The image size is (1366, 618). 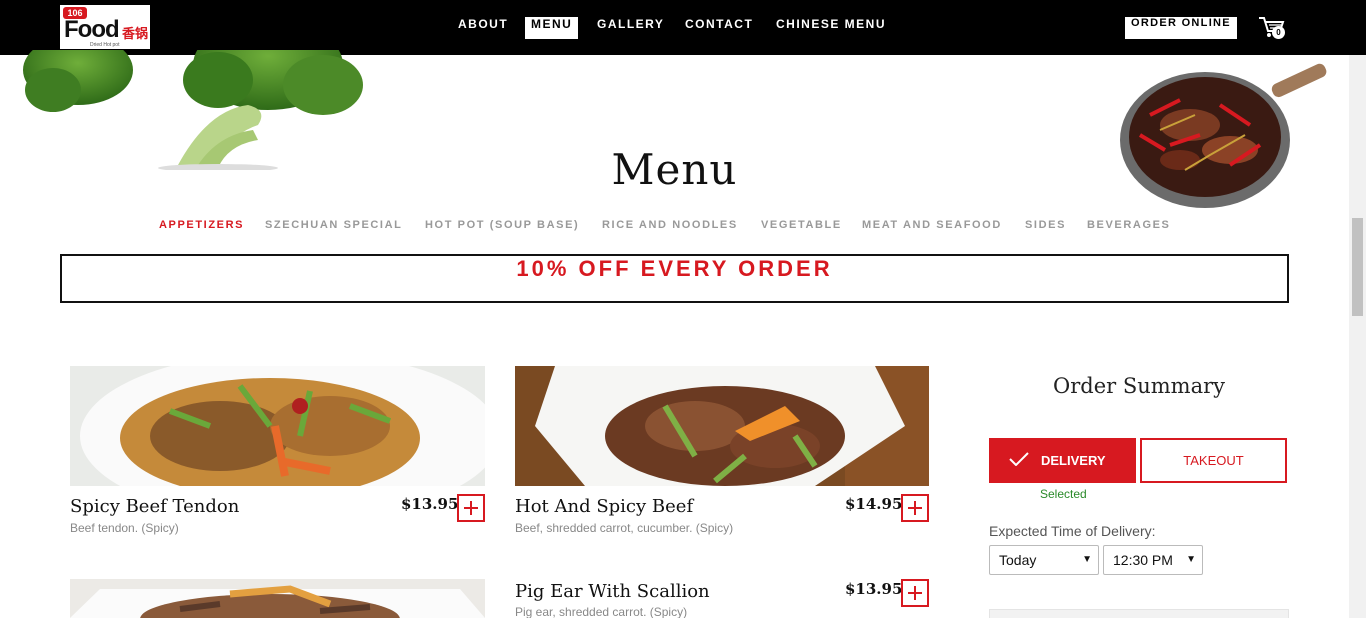 What do you see at coordinates (1357, 336) in the screenshot?
I see `page-scrollbar` at bounding box center [1357, 336].